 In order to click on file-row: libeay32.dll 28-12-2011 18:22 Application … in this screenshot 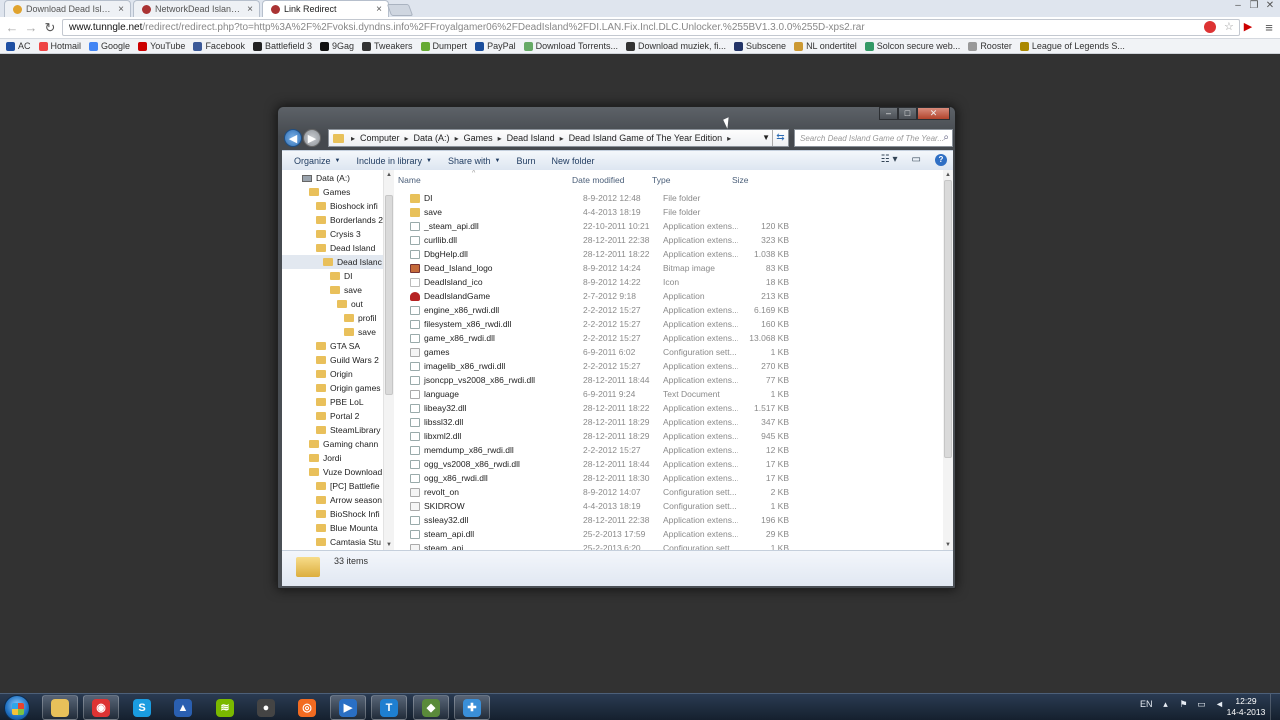, I will do `click(669, 408)`.